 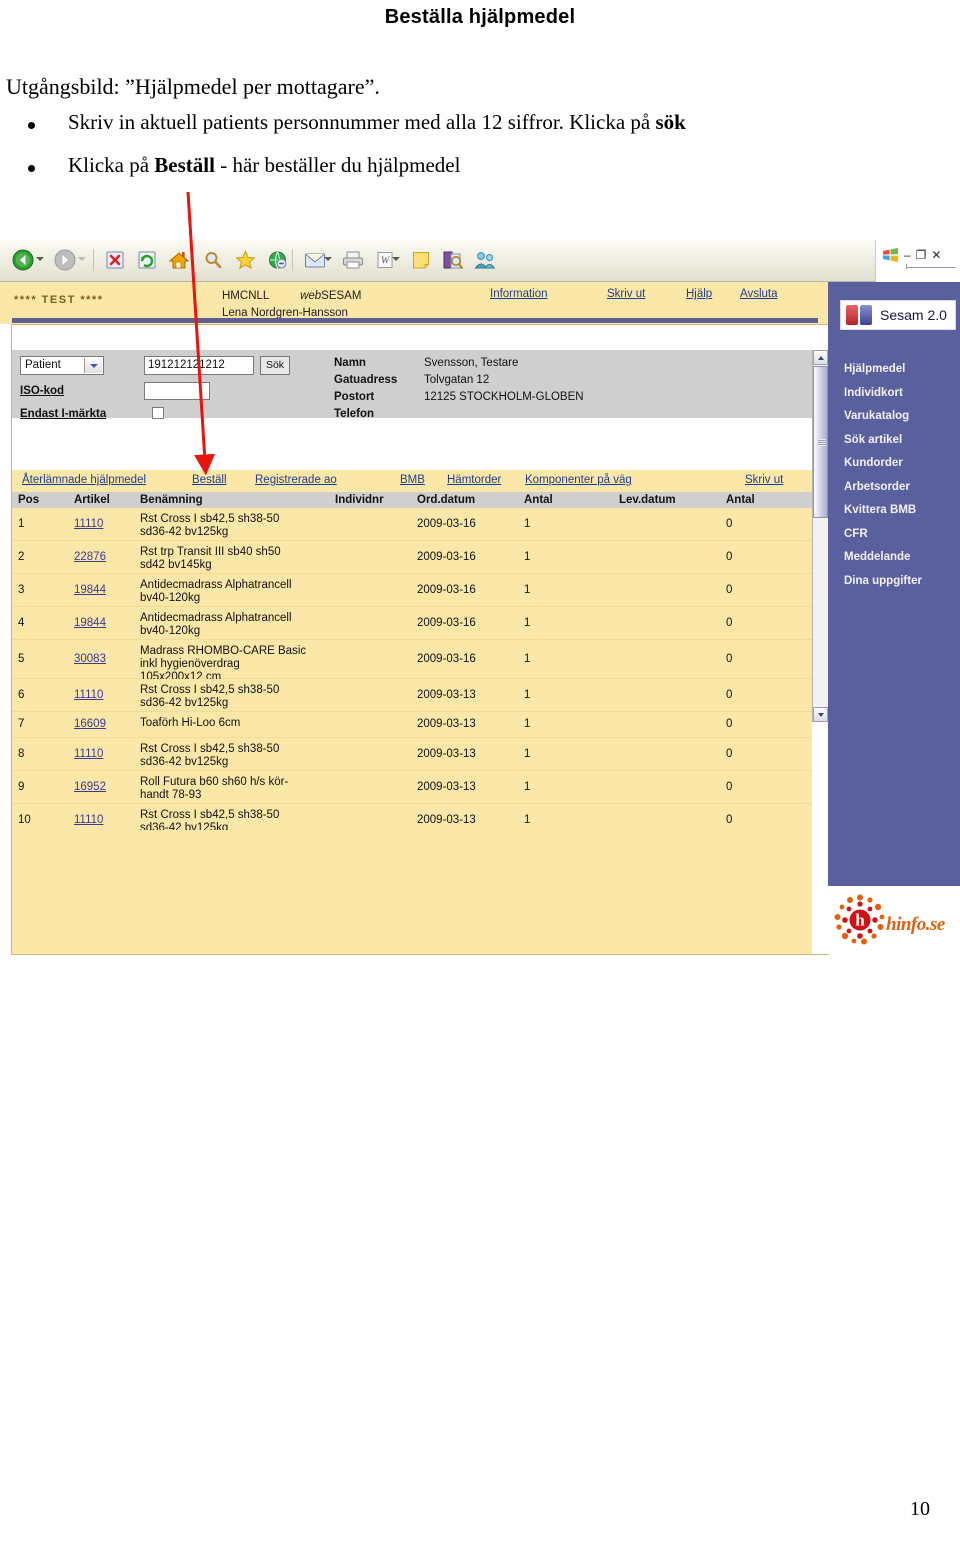 I want to click on sidebar-item-hj-lpmedel: Hjälpmedel, so click(x=894, y=370).